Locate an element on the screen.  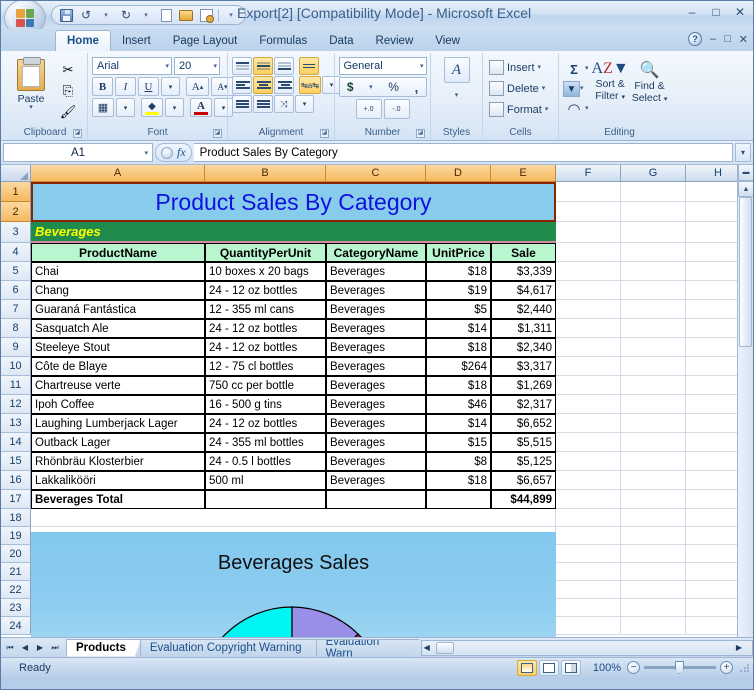
cell-g12 is located at coordinates (653, 404).